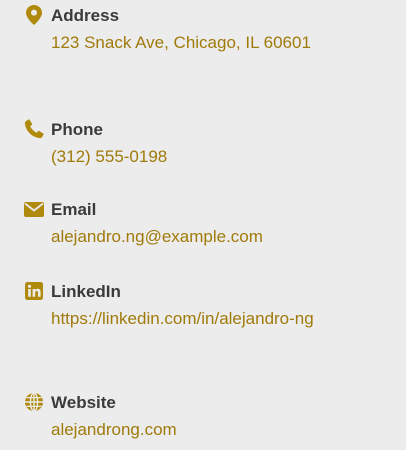 This screenshot has height=450, width=406. Describe the element at coordinates (182, 318) in the screenshot. I see `contact-value: https://linkedin.com/in/alejandro-ng` at that location.